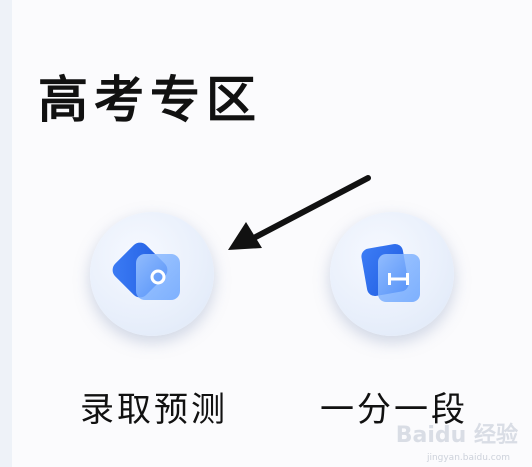 The height and width of the screenshot is (467, 532). Describe the element at coordinates (154, 410) in the screenshot. I see `feature-label: 录取预测` at that location.